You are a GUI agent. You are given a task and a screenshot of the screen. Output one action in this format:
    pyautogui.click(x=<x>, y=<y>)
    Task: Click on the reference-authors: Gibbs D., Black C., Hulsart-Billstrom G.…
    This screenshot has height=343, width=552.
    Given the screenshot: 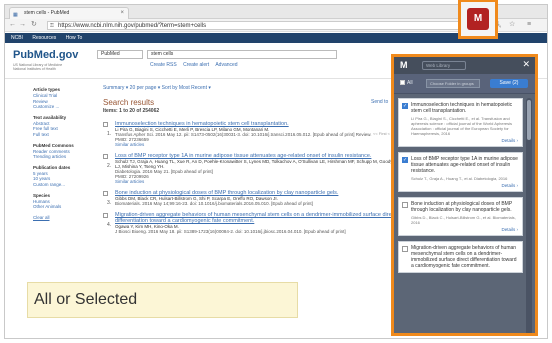 What is the action you would take?
    pyautogui.click(x=463, y=220)
    